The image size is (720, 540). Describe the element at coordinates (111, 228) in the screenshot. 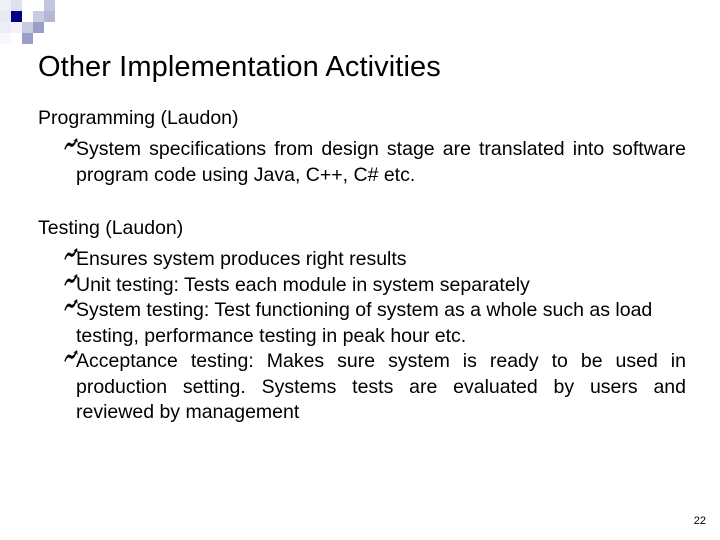

I see `section-heading: Testing (Laudon)` at that location.